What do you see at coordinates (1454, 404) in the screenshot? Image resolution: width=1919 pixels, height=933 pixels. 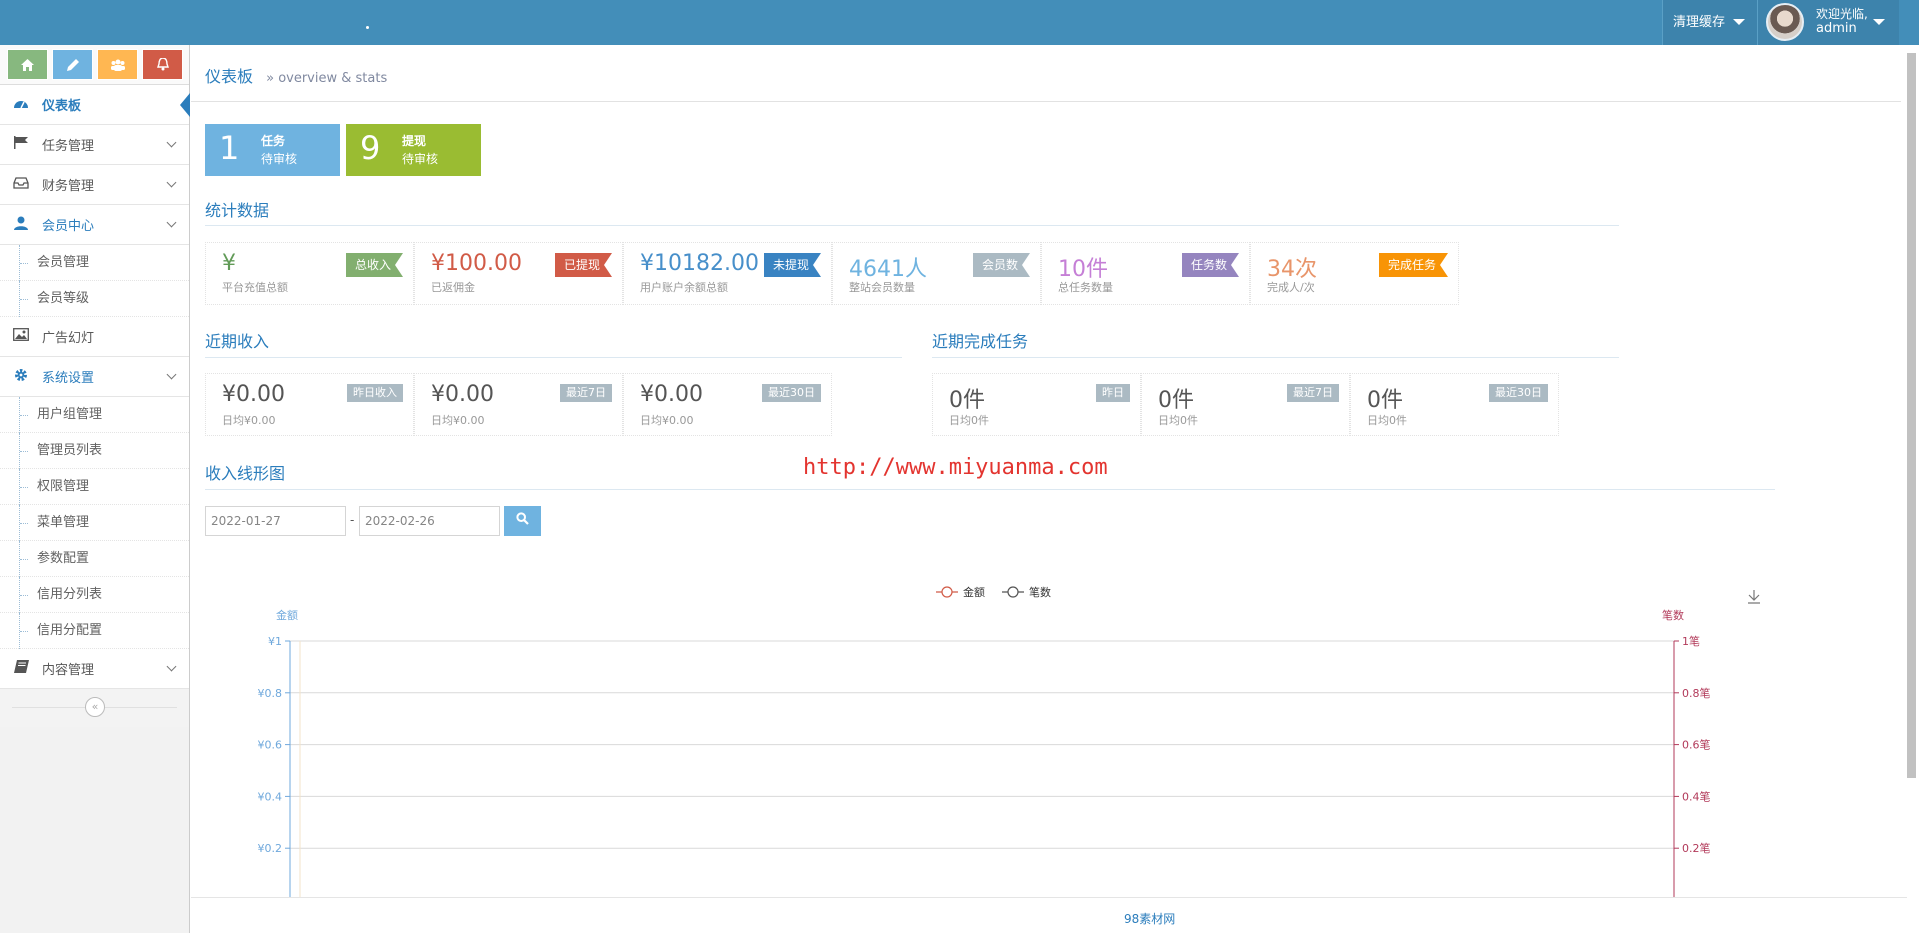 I see `tasks-box-30days: 0件 日均0件 最近30日` at bounding box center [1454, 404].